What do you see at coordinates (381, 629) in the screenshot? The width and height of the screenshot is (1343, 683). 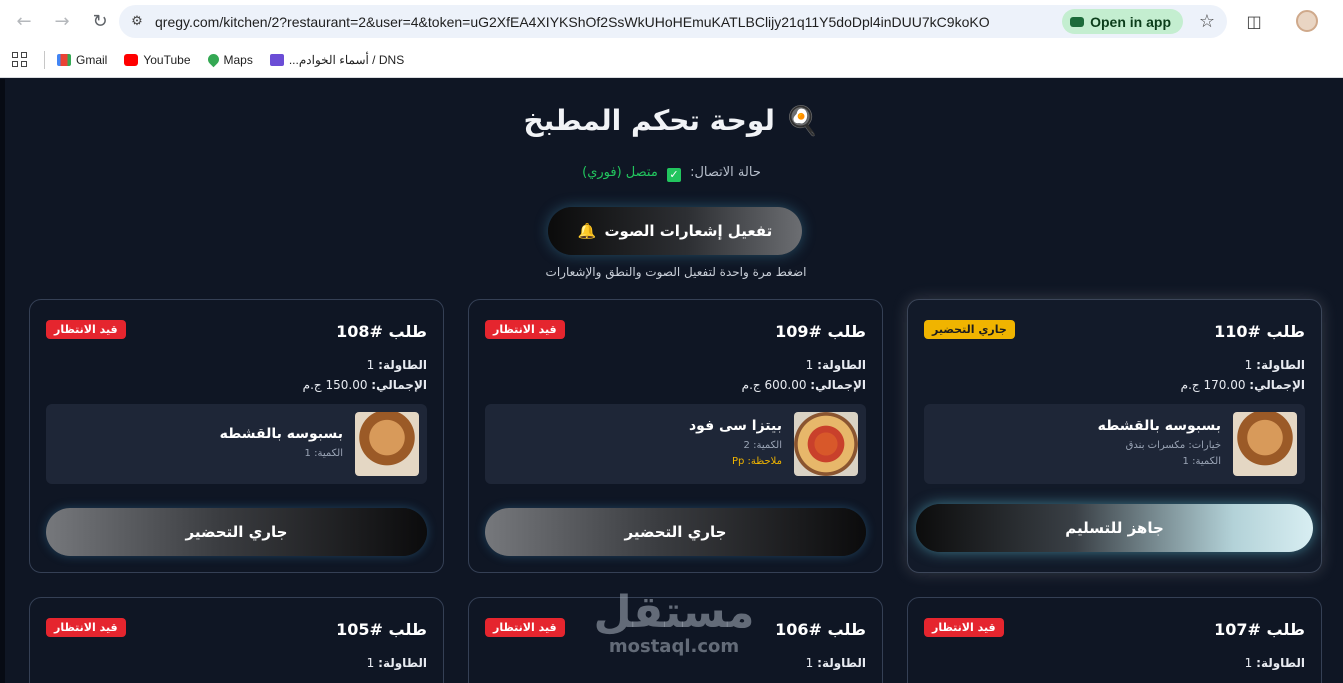 I see `order-number: طلب #105` at bounding box center [381, 629].